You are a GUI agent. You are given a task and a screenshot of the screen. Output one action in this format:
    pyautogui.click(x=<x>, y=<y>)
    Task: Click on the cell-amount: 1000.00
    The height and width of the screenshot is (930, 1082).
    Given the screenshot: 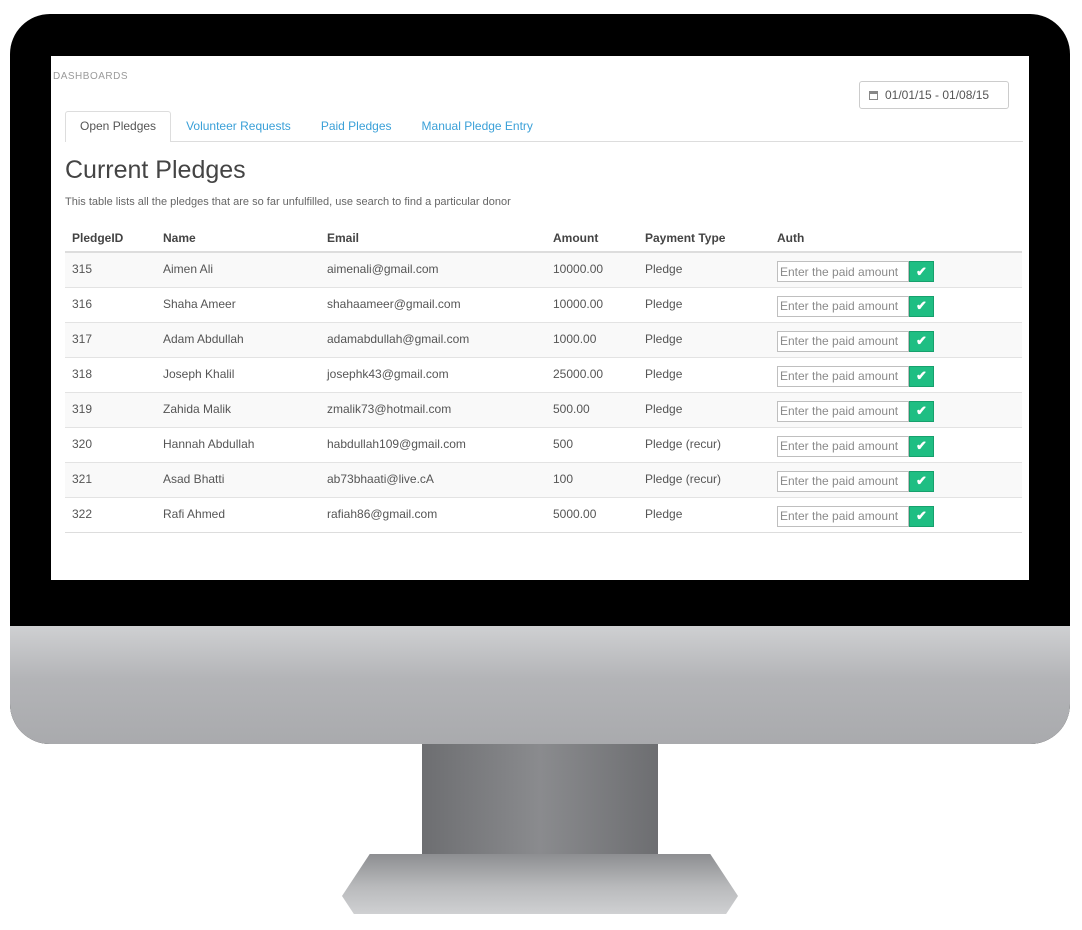 What is the action you would take?
    pyautogui.click(x=592, y=339)
    